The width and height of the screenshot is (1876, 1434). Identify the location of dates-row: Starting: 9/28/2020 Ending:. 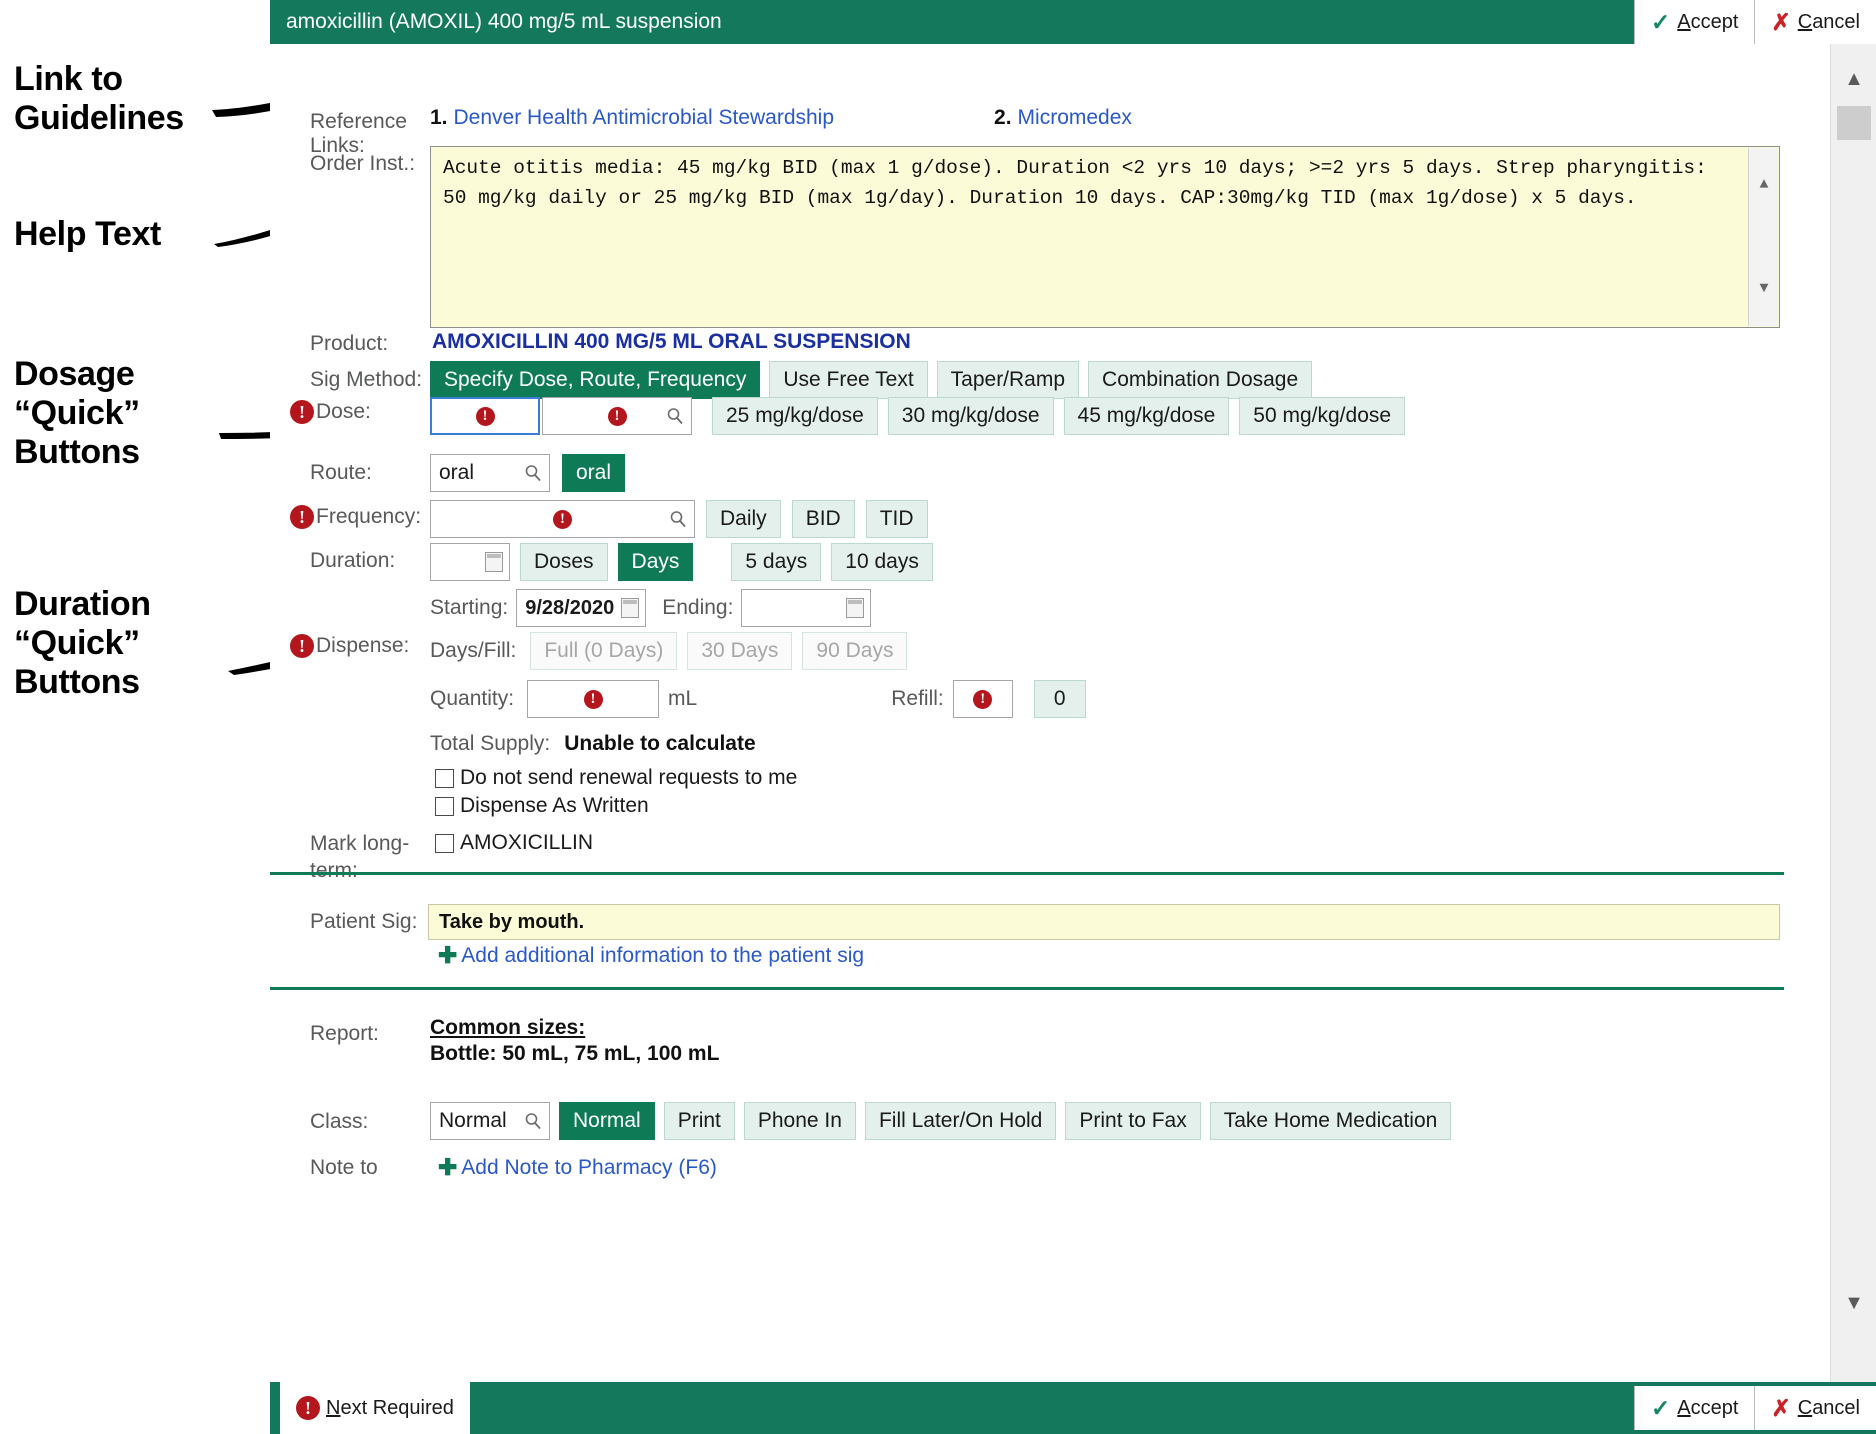
(651, 608).